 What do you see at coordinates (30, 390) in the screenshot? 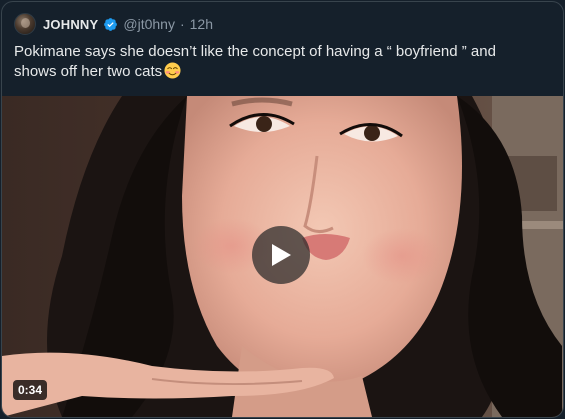
I see `video-duration-badge: 0:34` at bounding box center [30, 390].